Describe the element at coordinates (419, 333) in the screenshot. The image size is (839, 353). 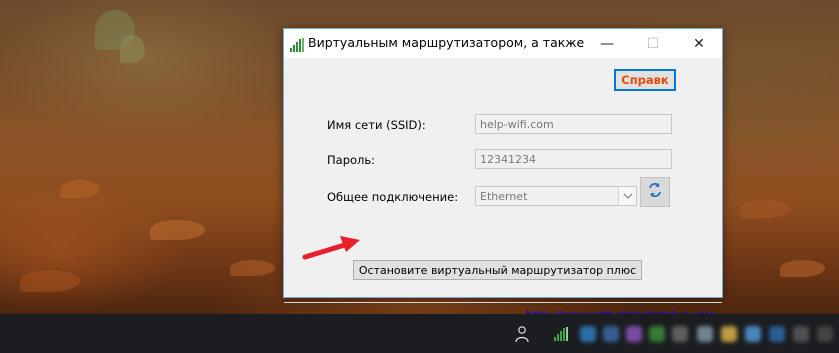
I see `taskbar` at that location.